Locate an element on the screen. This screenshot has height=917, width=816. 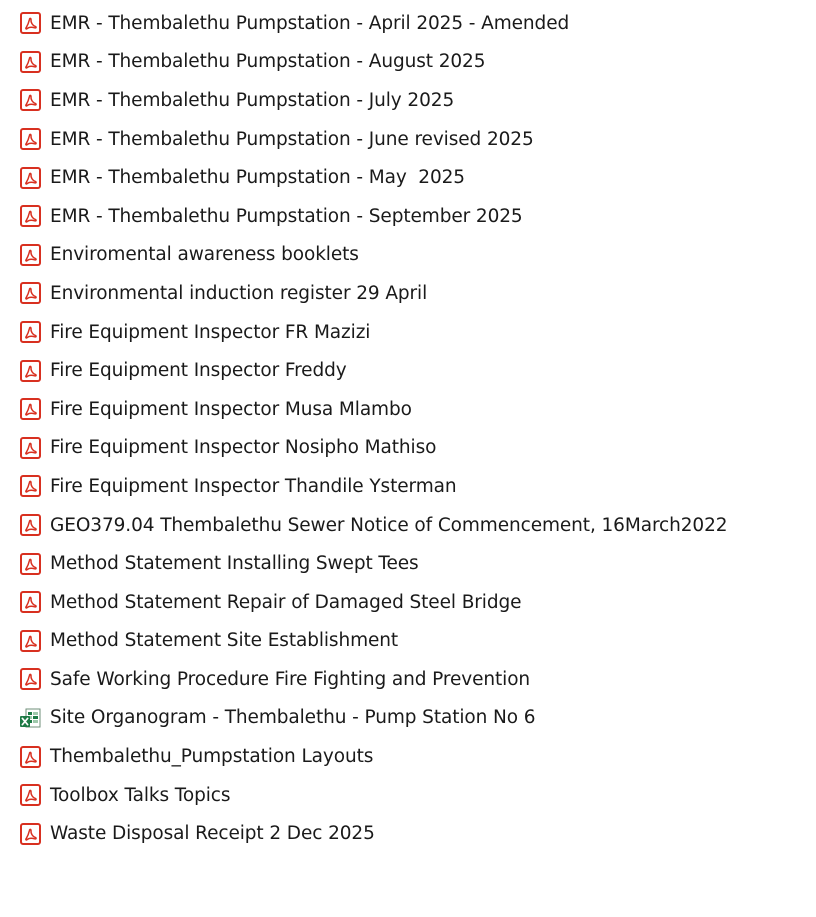
file-list-item: Fire Equipment Inspector Nosipho Mathiso is located at coordinates (408, 448).